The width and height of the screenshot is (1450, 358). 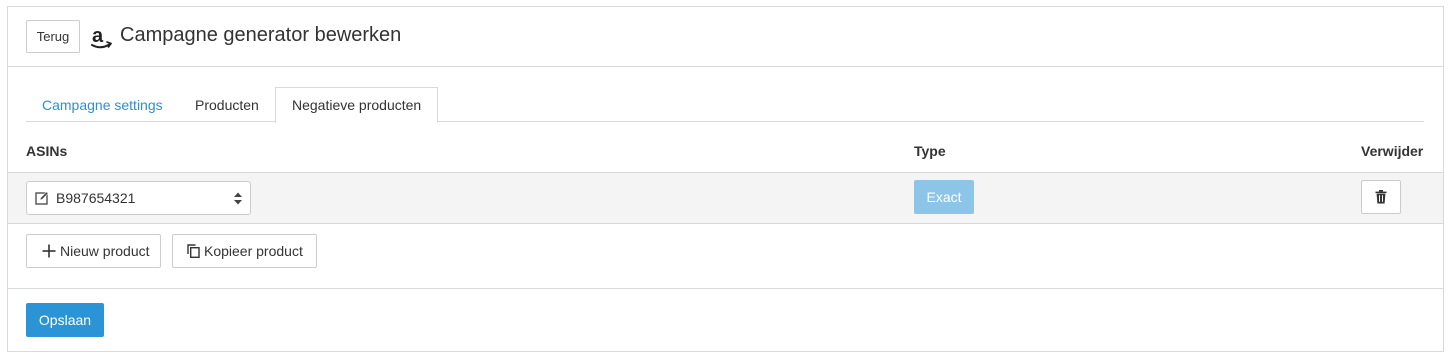 What do you see at coordinates (357, 105) in the screenshot?
I see `tab-negatieve-producten: Negatieve producten` at bounding box center [357, 105].